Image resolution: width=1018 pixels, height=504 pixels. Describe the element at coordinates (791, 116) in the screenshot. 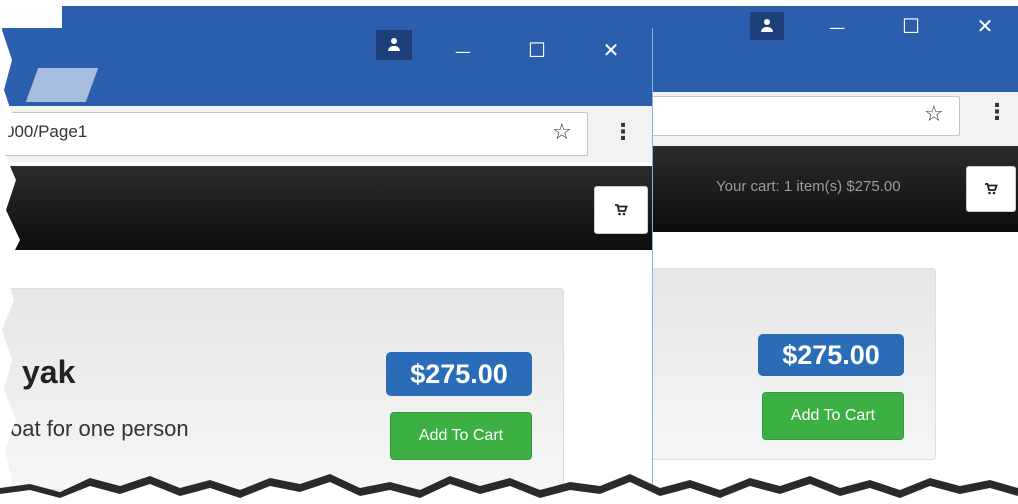

I see `back-address-bar` at that location.